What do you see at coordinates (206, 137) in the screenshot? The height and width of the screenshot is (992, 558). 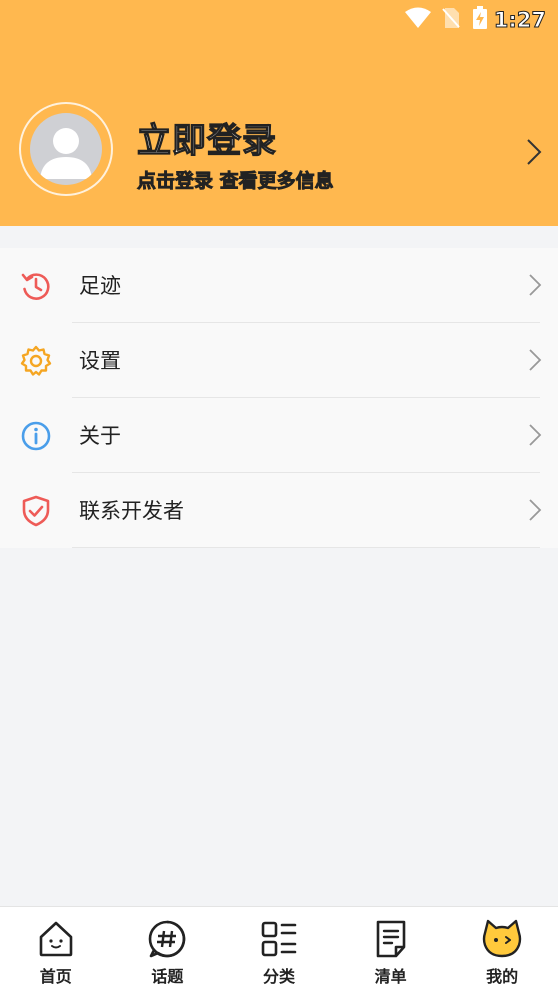 I see `login-title: 立即登录` at bounding box center [206, 137].